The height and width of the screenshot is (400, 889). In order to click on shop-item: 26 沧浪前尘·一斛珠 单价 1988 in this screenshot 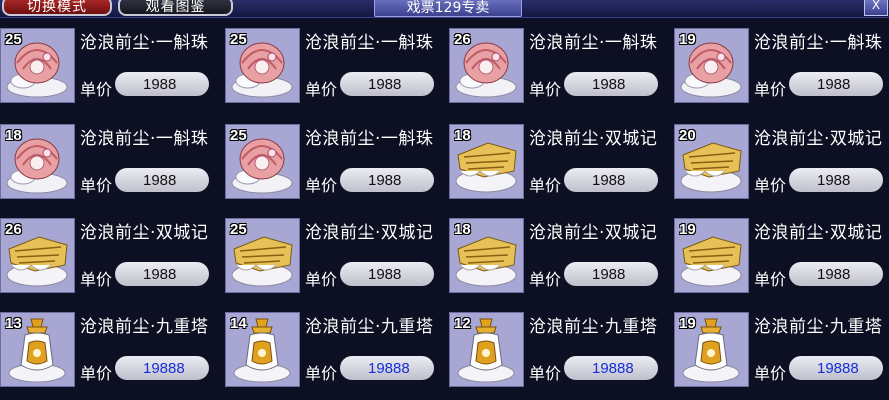, I will do `click(560, 70)`.